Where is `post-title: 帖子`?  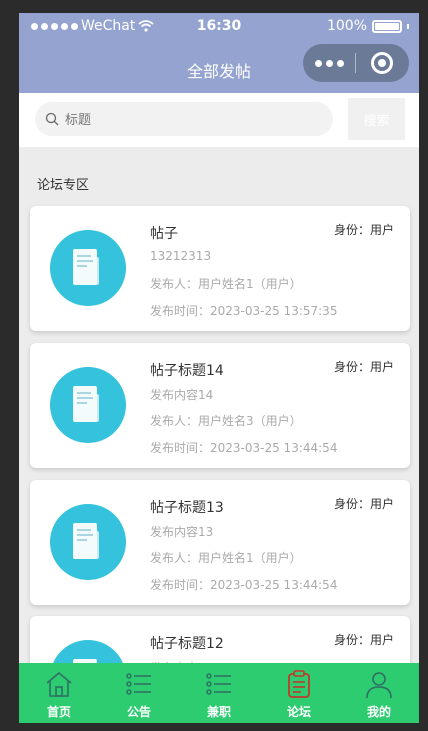
post-title: 帖子 is located at coordinates (164, 234).